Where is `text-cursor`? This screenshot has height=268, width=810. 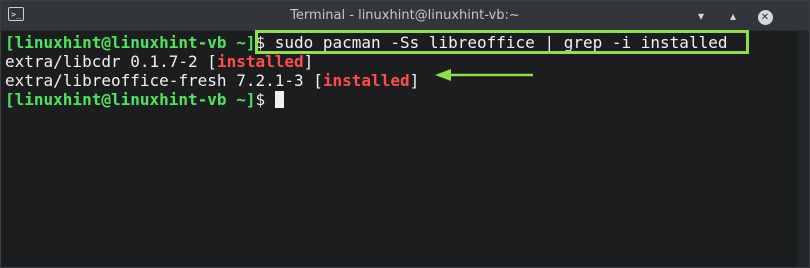
text-cursor is located at coordinates (279, 99).